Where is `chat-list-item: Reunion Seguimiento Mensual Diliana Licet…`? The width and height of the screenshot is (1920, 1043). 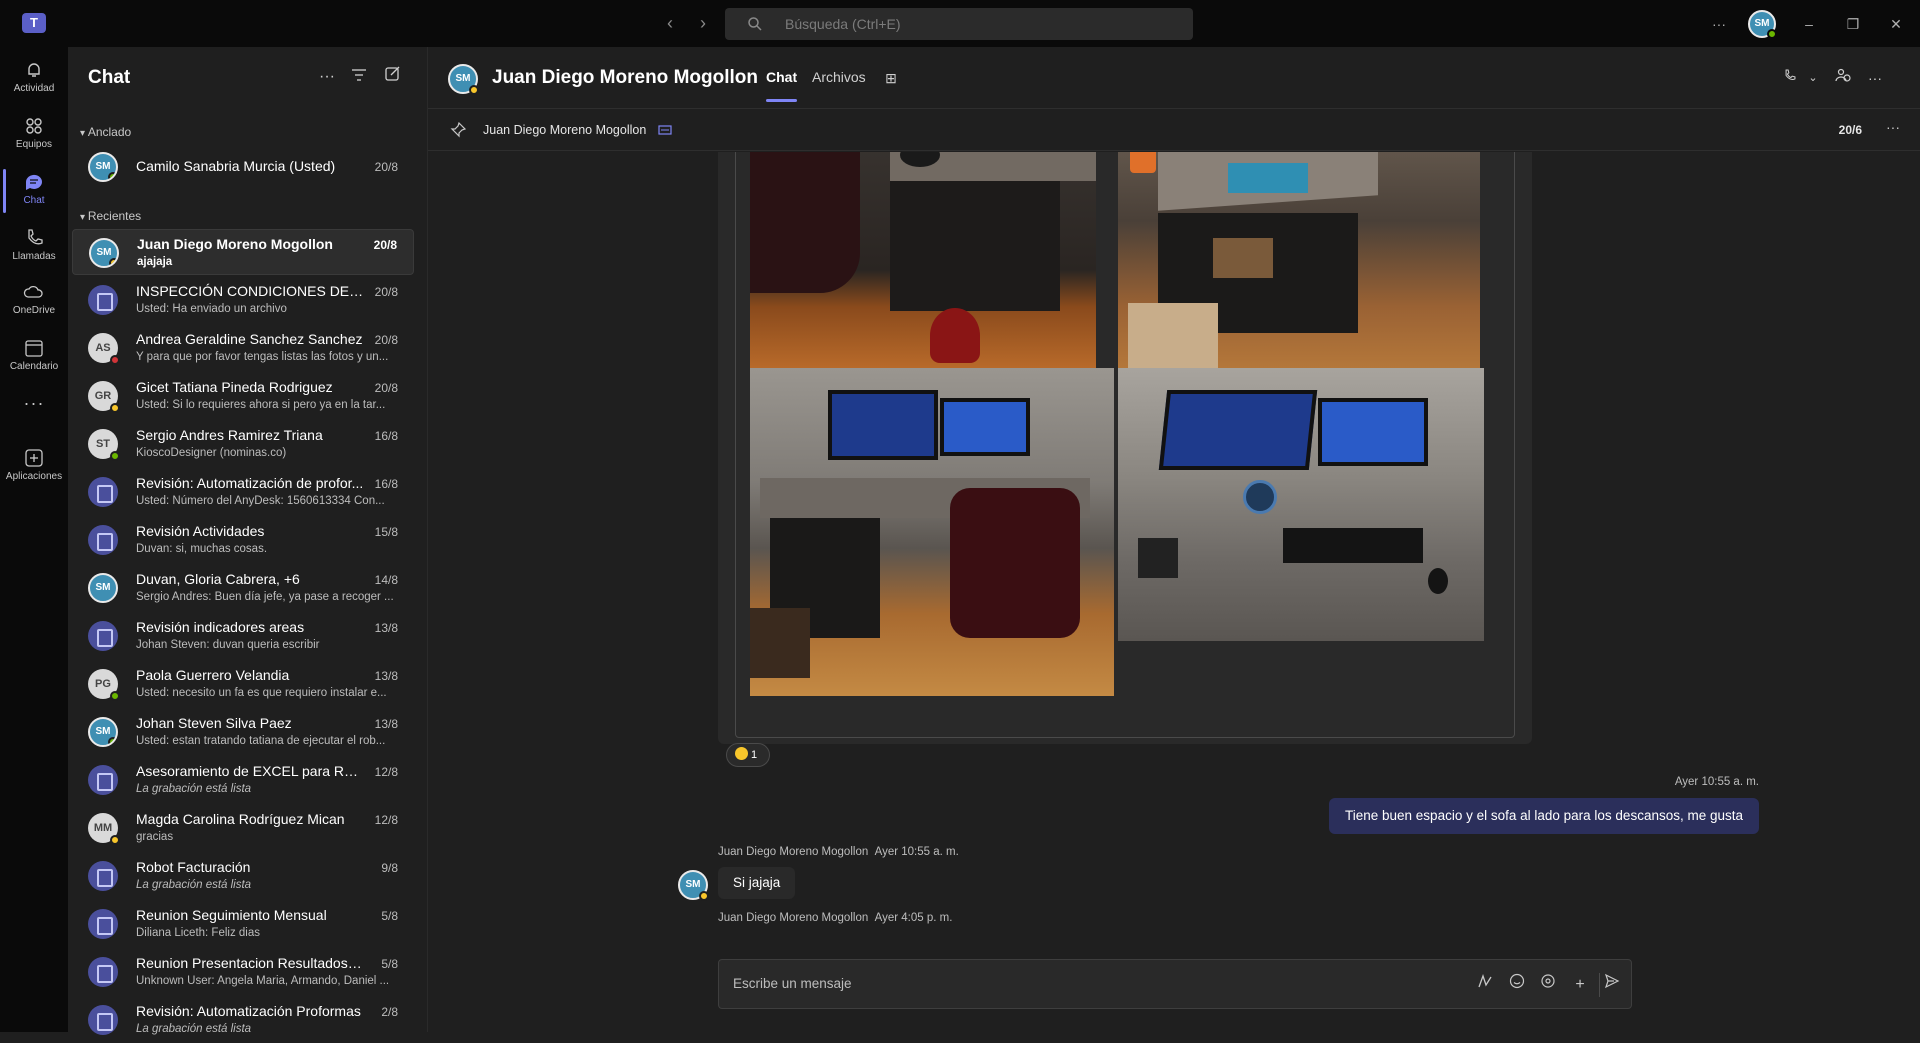
chat-list-item: Reunion Seguimiento Mensual Diliana Licet… is located at coordinates (243, 924).